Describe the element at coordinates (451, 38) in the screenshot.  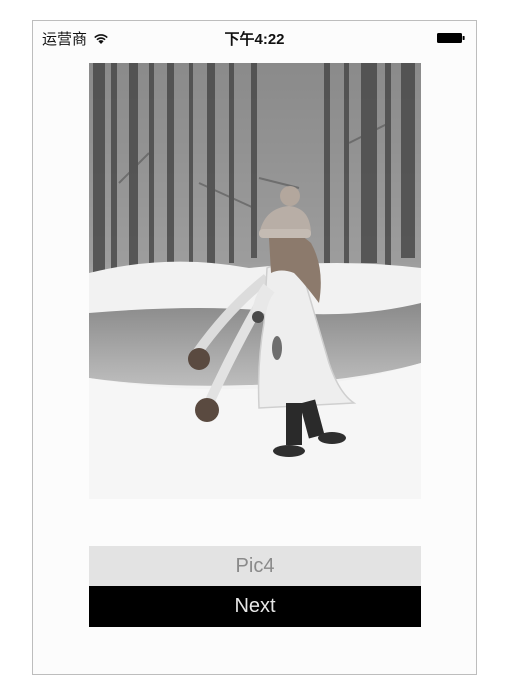
I see `battery-icon` at that location.